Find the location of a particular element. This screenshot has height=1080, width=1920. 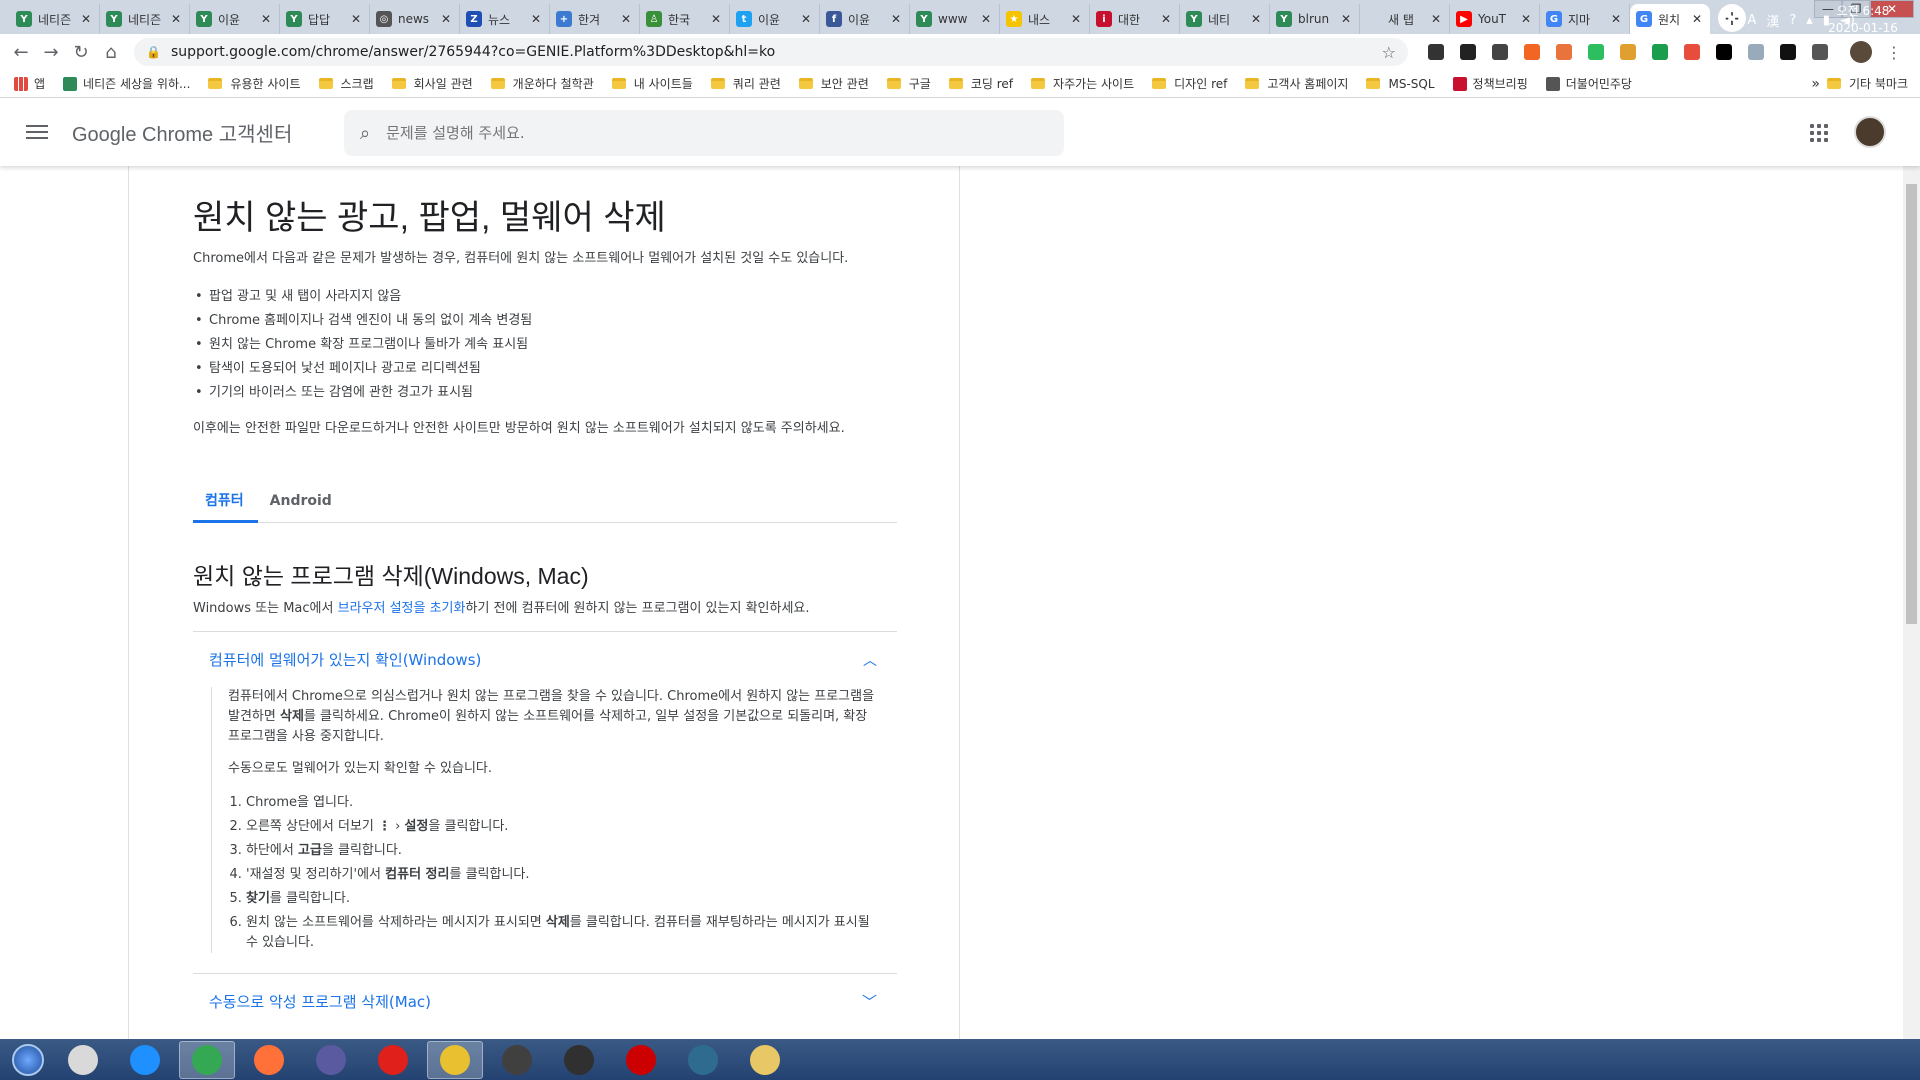

browser-tab: Z 뉴스 ✕ is located at coordinates (505, 19).